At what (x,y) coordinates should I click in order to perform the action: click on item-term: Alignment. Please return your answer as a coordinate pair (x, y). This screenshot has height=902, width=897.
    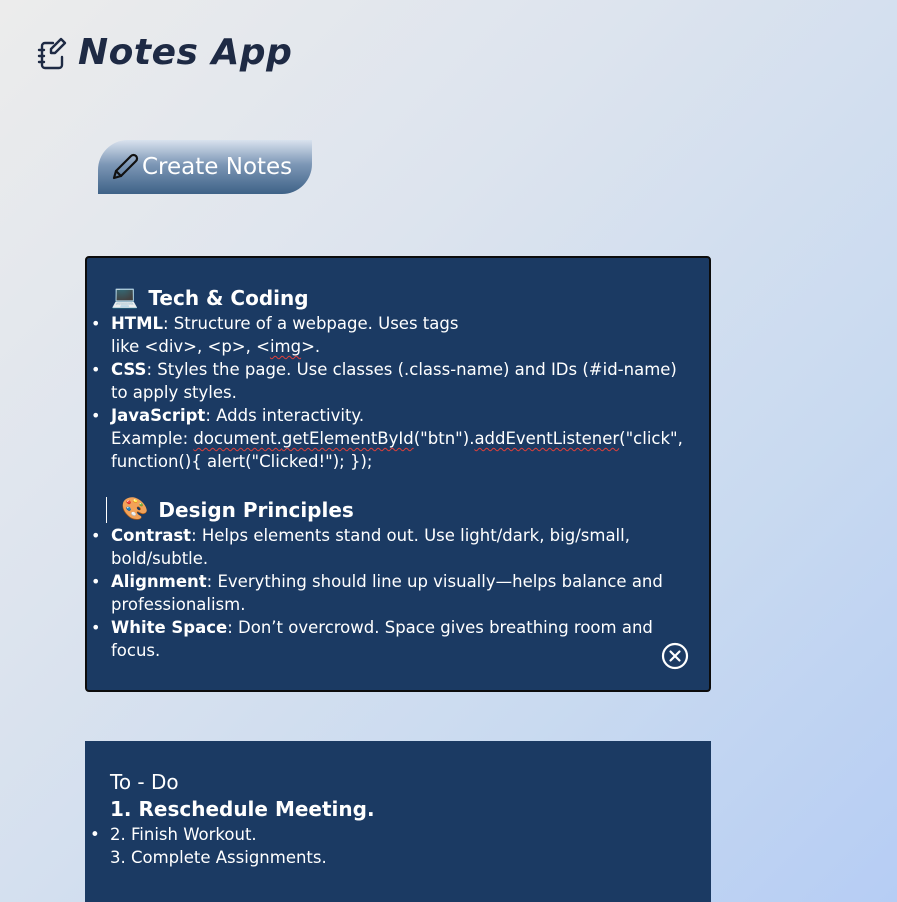
    Looking at the image, I should click on (159, 581).